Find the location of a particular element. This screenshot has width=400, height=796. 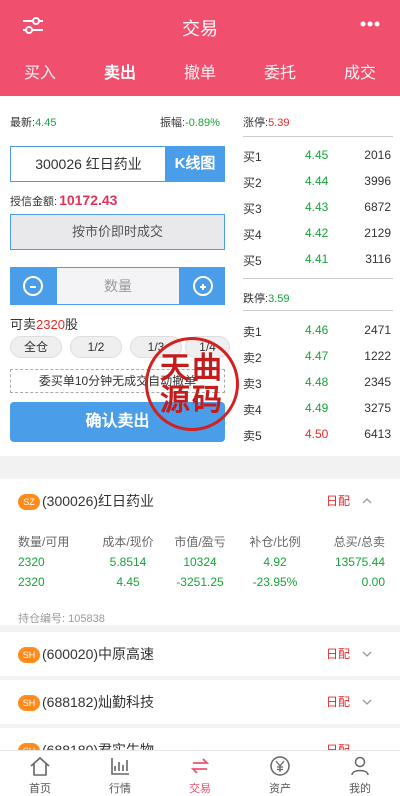

nav-label: 我的 is located at coordinates (360, 789).